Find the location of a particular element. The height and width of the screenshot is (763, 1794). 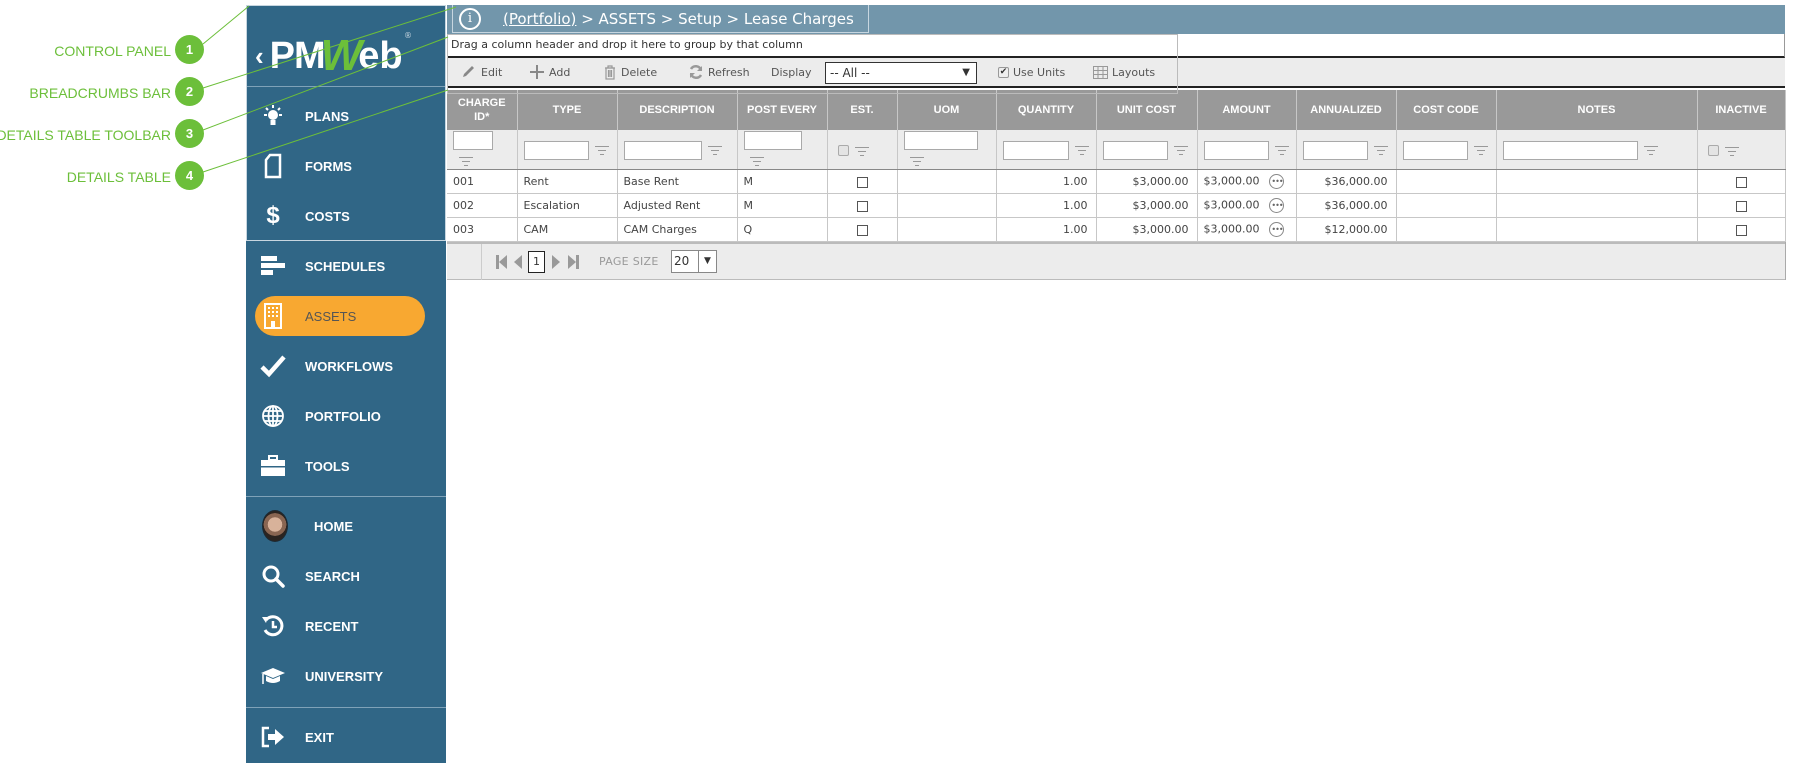

prev-page-icon is located at coordinates (518, 262).